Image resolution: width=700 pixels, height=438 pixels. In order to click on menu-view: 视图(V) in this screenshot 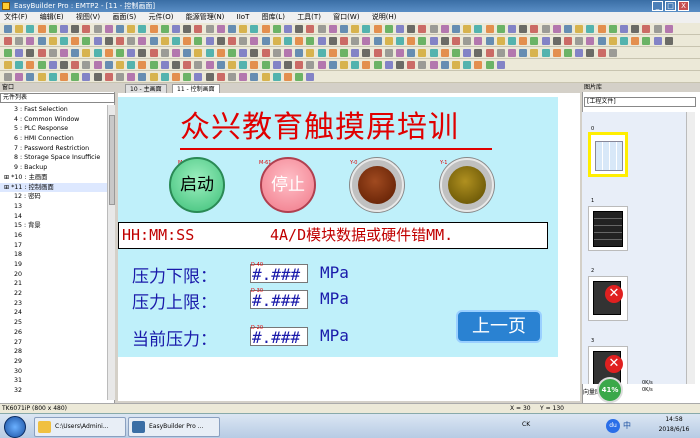, I will do `click(89, 17)`.